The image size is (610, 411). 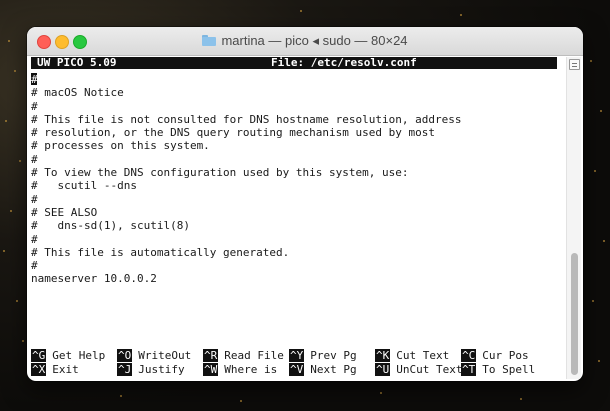 I want to click on shortcut-label: WriteOut, so click(x=165, y=355).